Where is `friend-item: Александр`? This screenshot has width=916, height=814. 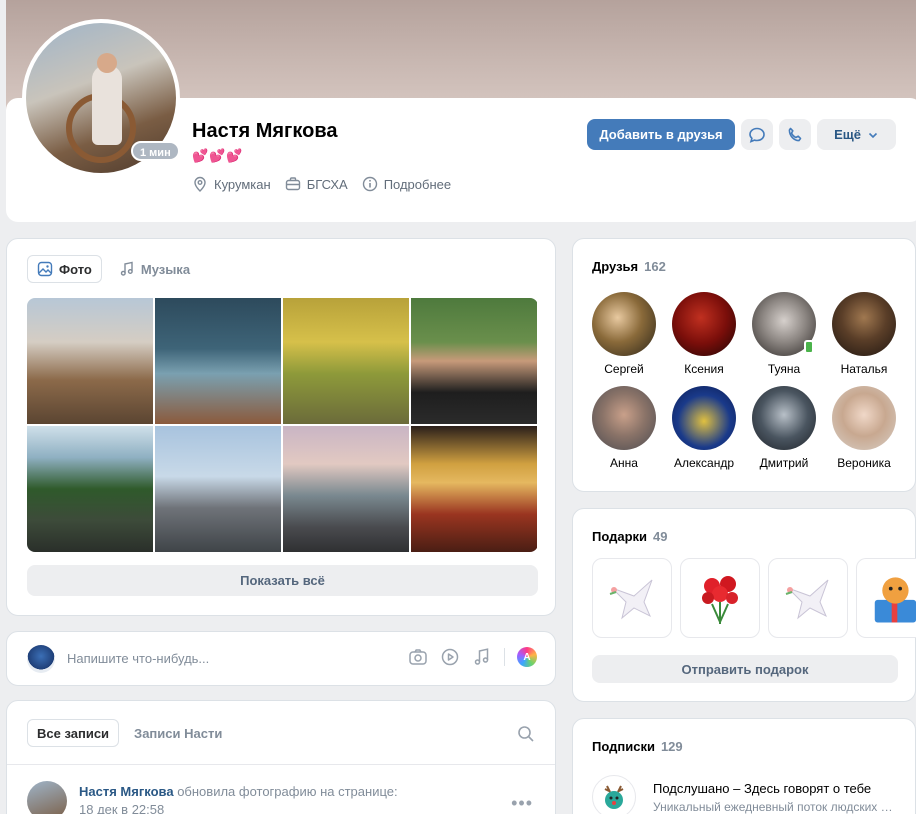 friend-item: Александр is located at coordinates (704, 428).